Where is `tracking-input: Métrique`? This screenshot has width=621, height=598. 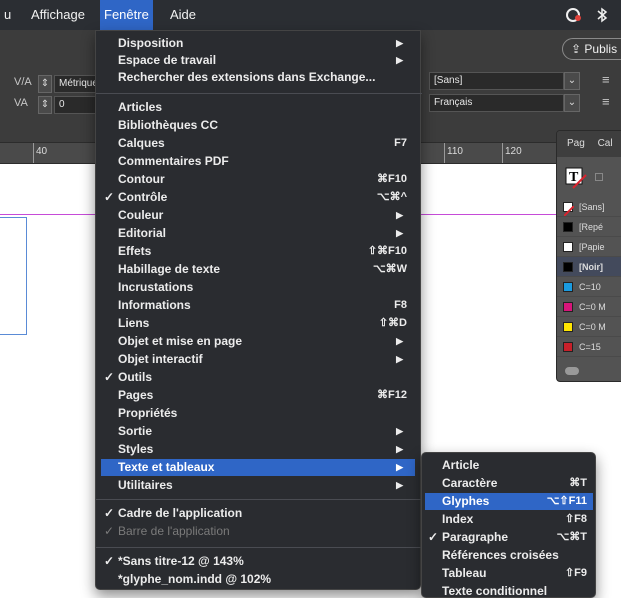 tracking-input: Métrique is located at coordinates (75, 84).